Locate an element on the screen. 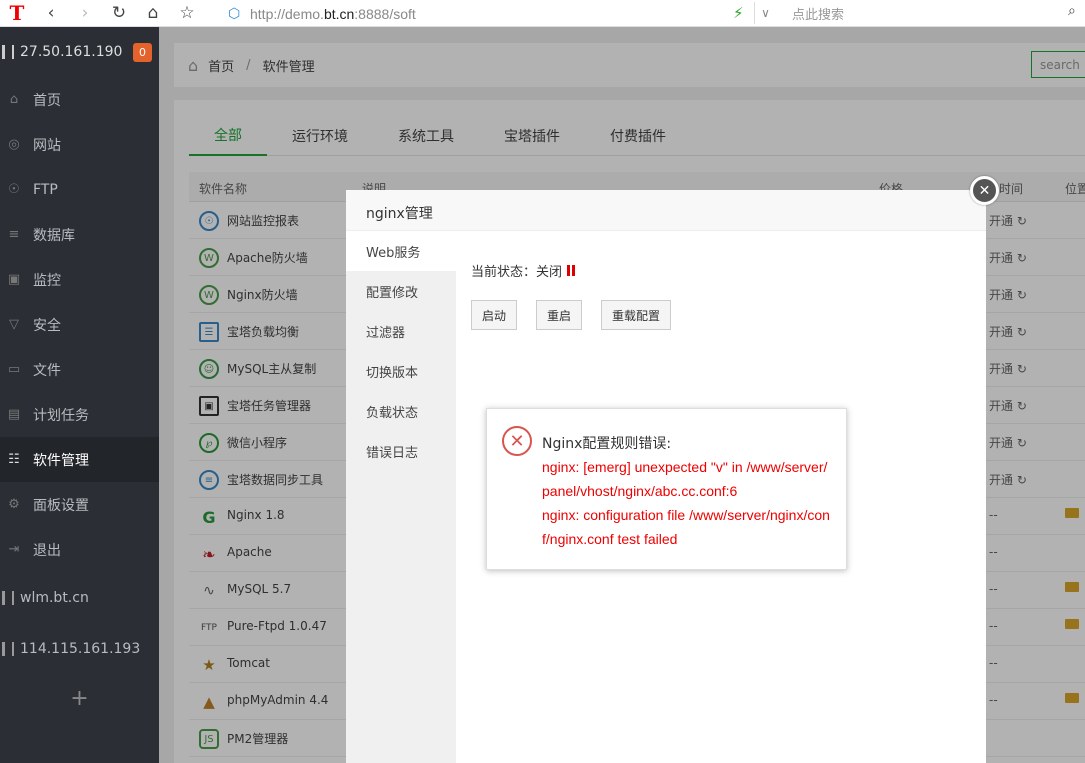 The width and height of the screenshot is (1085, 763). reload-config-button: 重载配置 is located at coordinates (636, 315).